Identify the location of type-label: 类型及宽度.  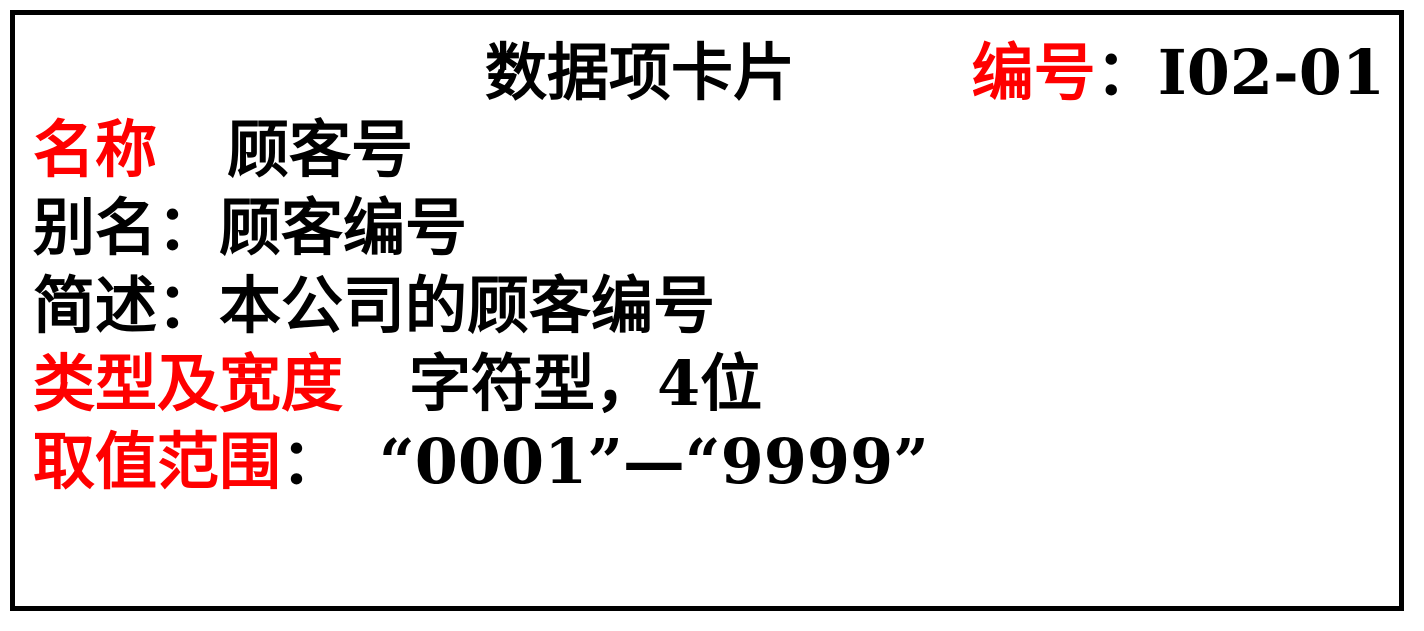
(188, 383).